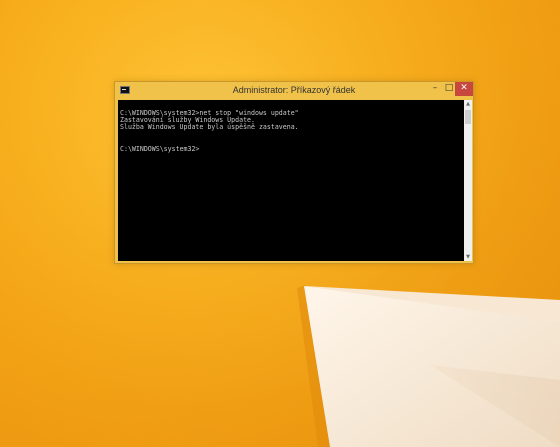 This screenshot has height=447, width=560. Describe the element at coordinates (464, 89) in the screenshot. I see `close-button: ✕` at that location.